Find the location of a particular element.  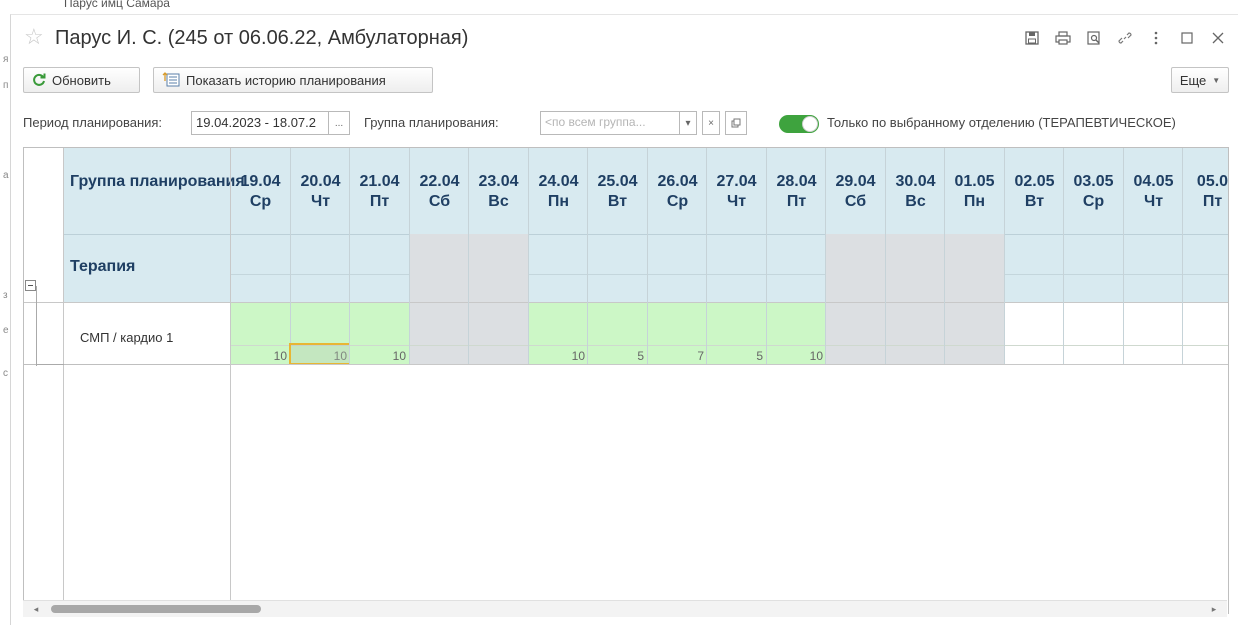

plan-value: 7 is located at coordinates (700, 356).